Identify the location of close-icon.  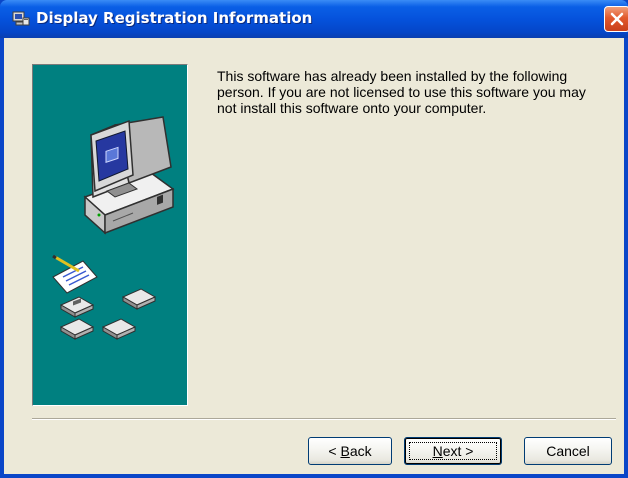
(617, 19).